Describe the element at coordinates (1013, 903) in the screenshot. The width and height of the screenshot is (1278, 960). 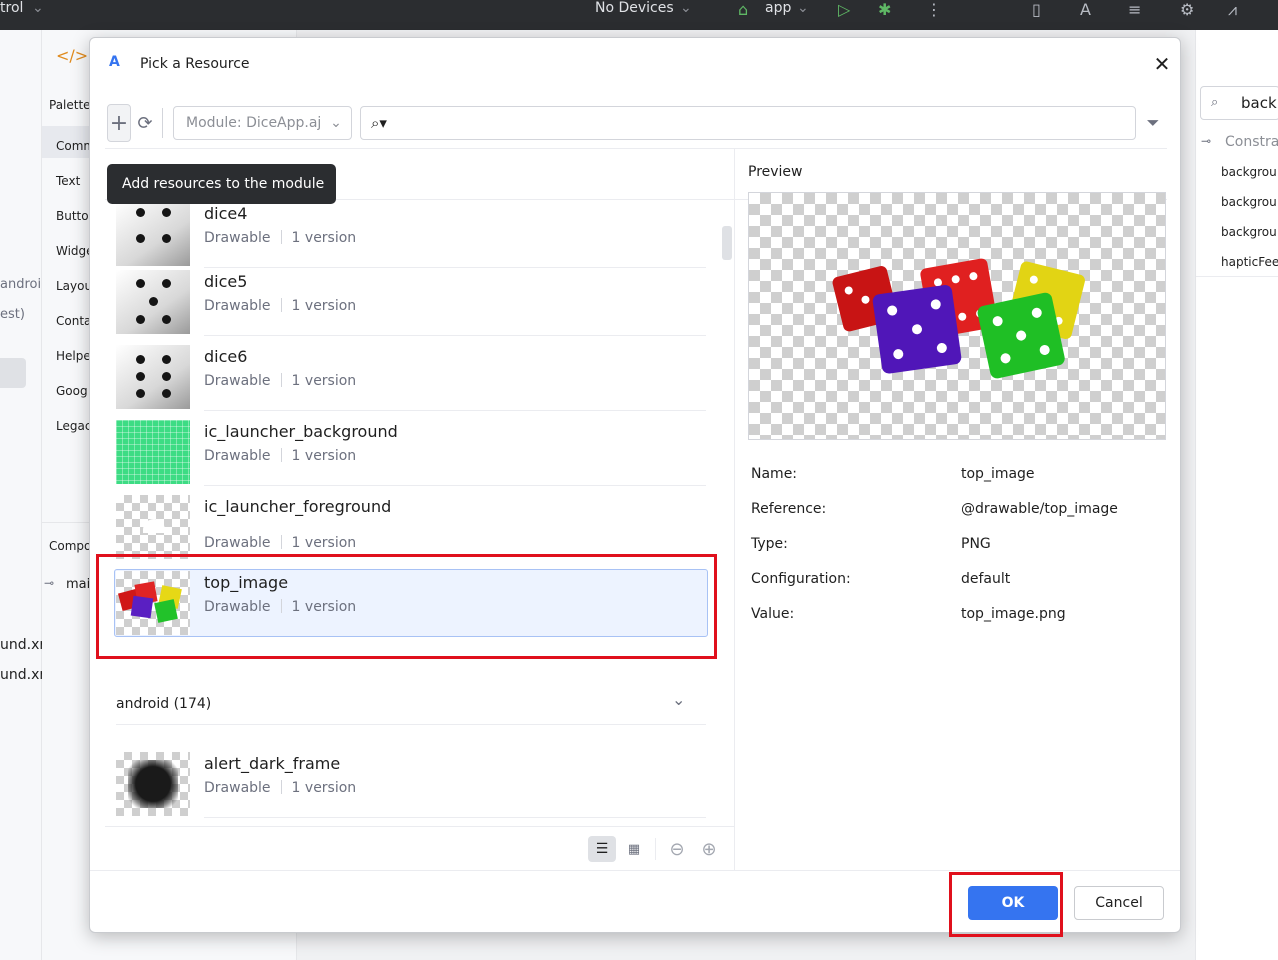
I see `ok-button: OK` at that location.